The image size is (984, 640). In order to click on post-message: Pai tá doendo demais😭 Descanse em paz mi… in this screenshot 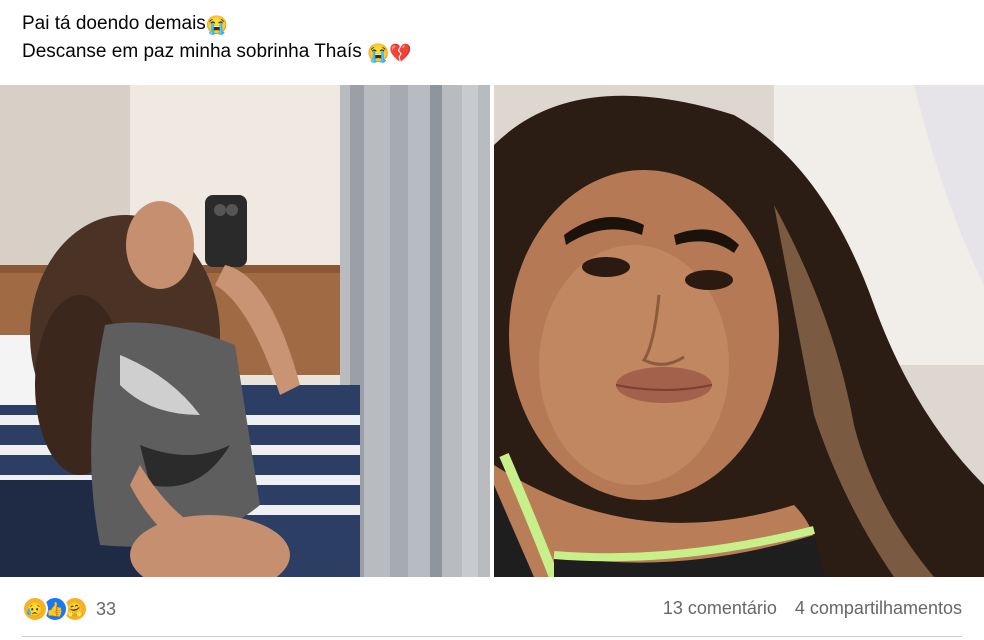, I will do `click(217, 38)`.